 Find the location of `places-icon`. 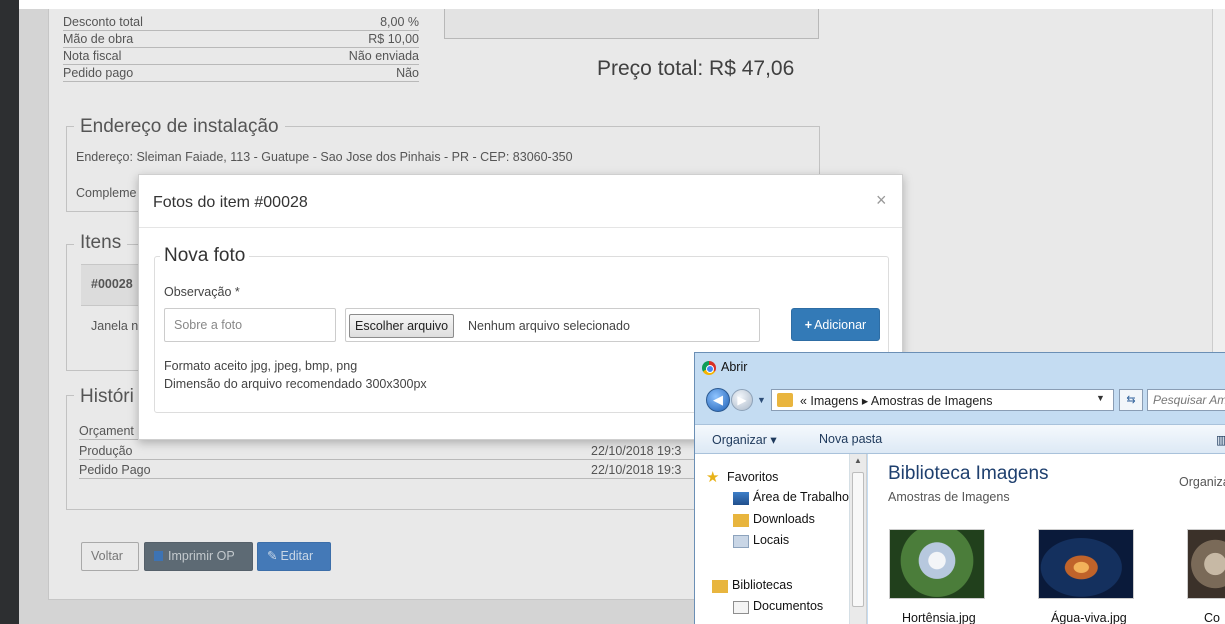

places-icon is located at coordinates (741, 541).